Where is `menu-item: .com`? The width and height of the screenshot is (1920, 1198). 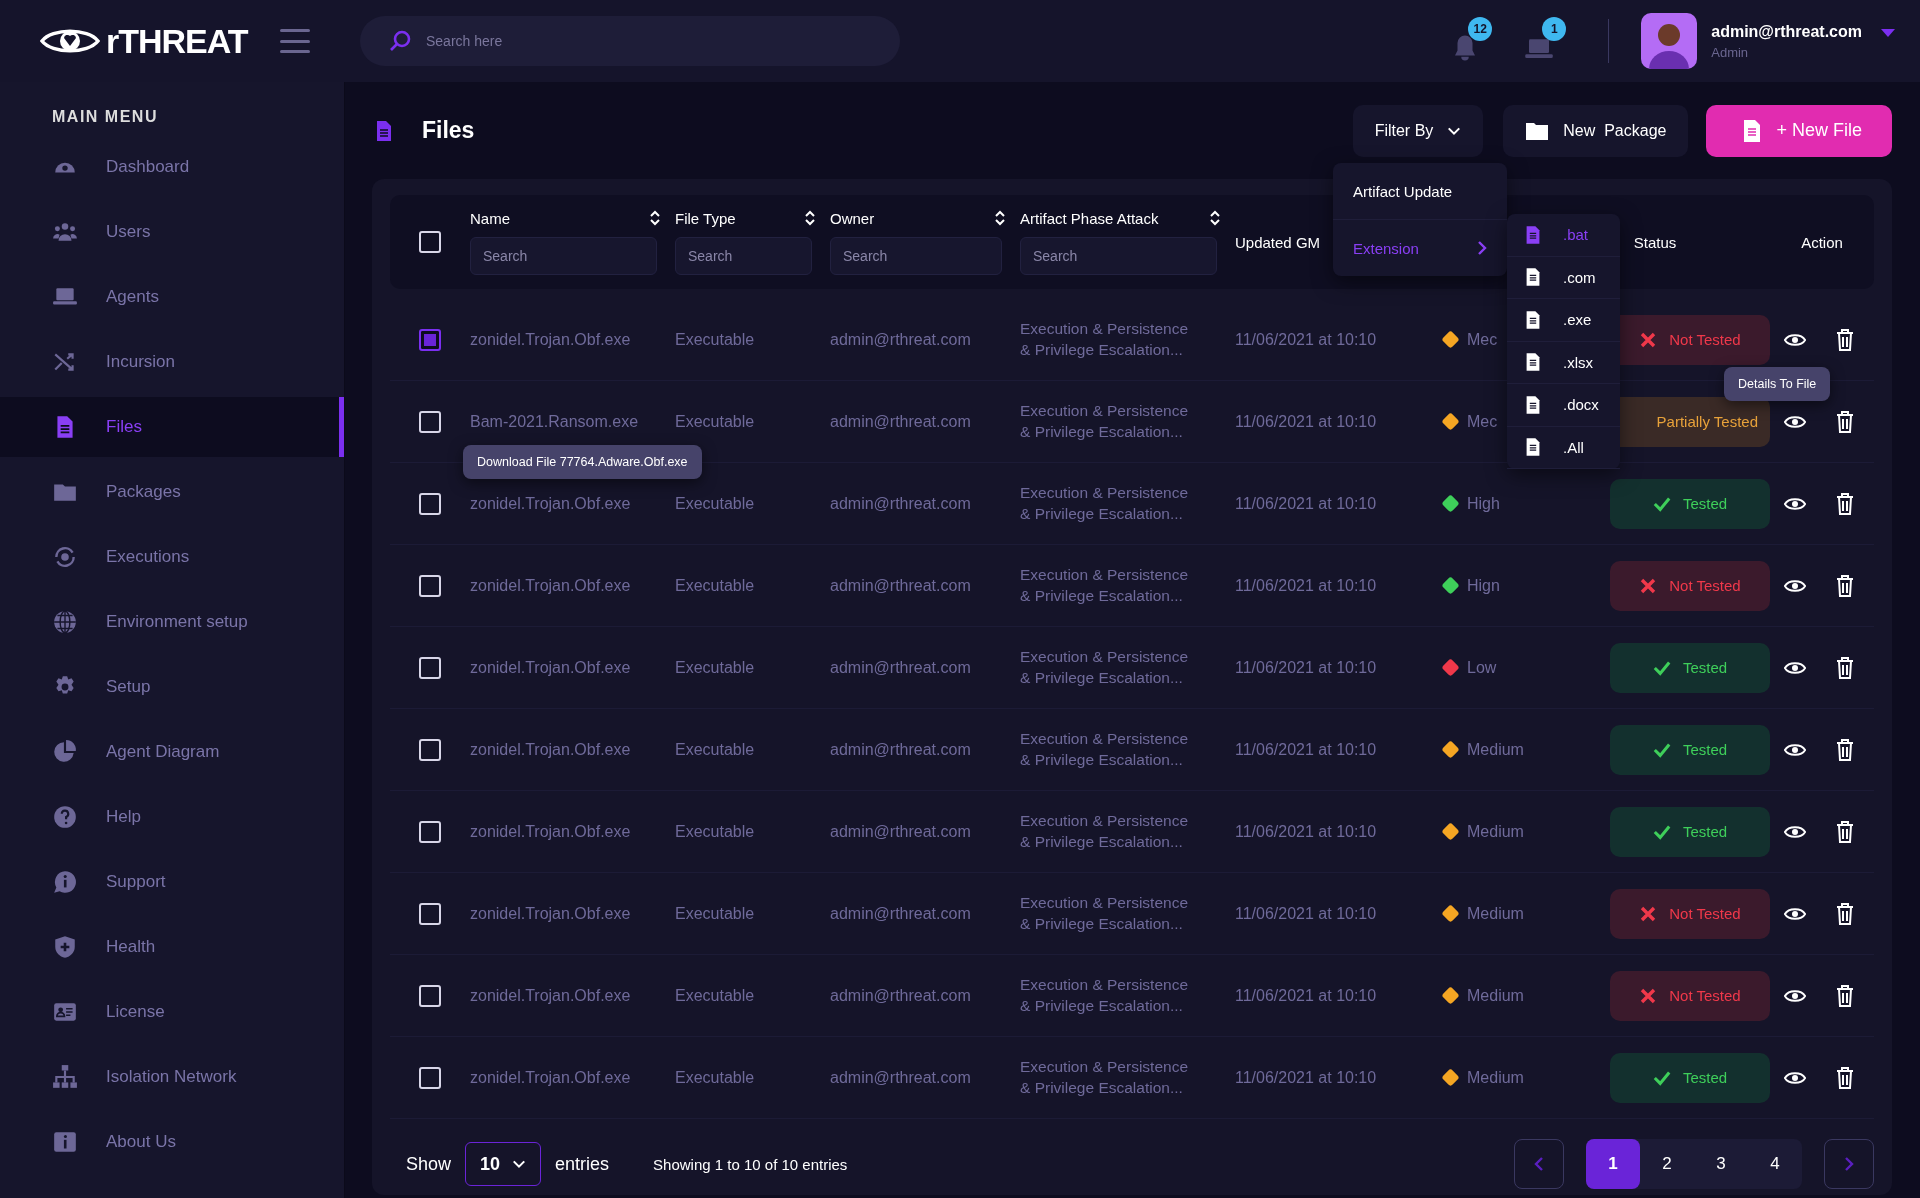 menu-item: .com is located at coordinates (1563, 277).